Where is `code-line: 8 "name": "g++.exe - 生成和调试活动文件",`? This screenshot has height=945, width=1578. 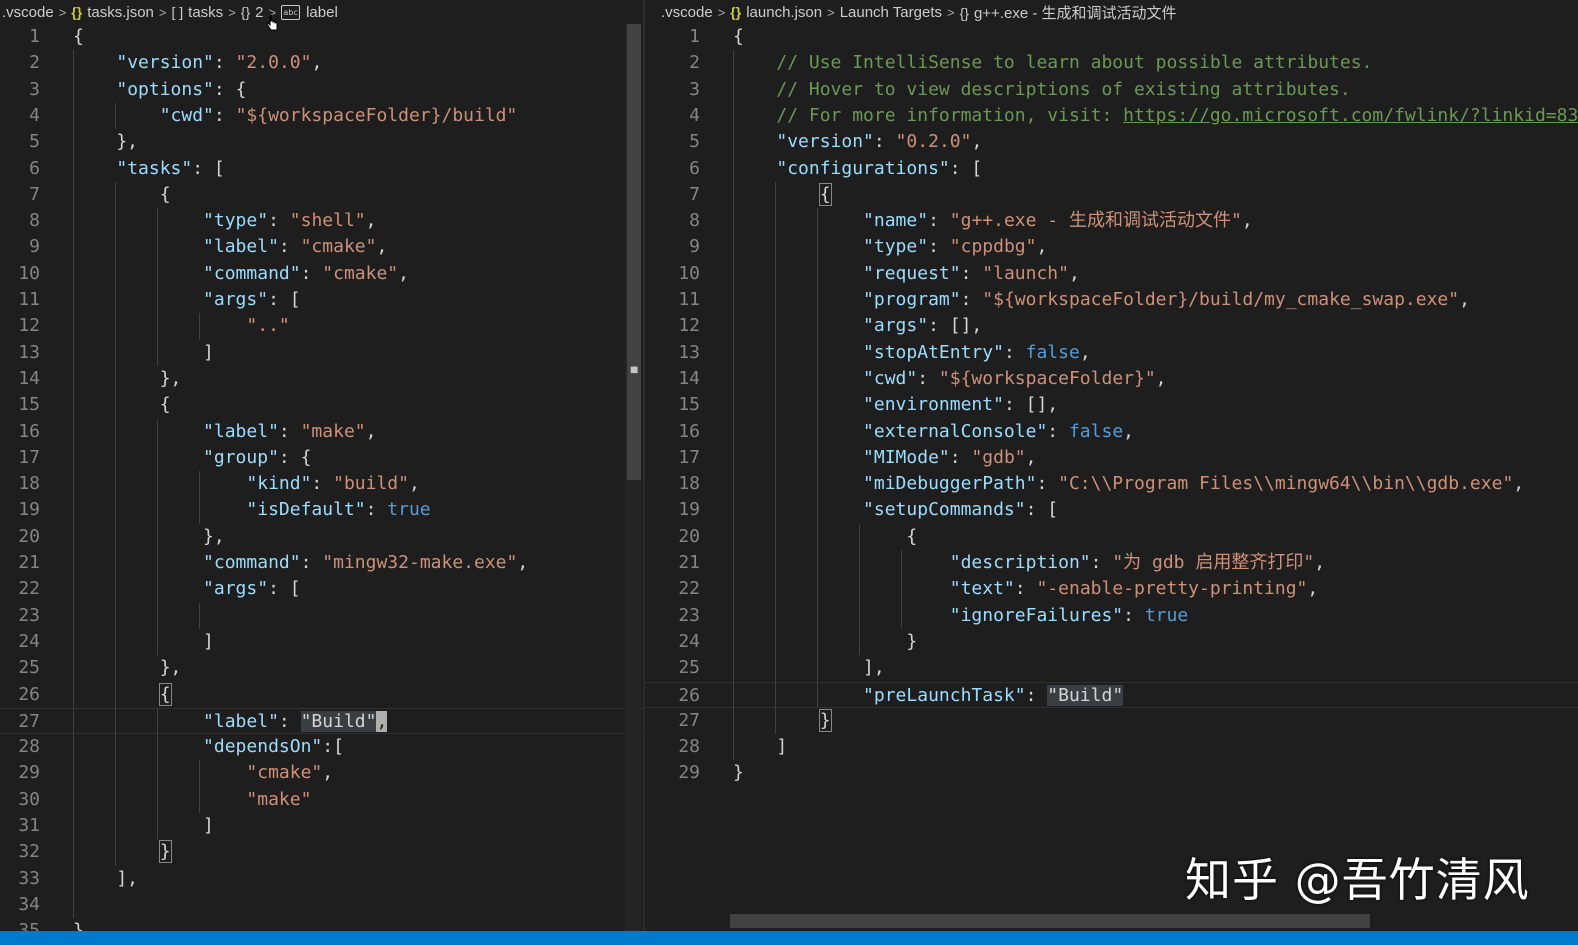
code-line: 8 "name": "g++.exe - 生成和调试活动文件", is located at coordinates (1111, 221).